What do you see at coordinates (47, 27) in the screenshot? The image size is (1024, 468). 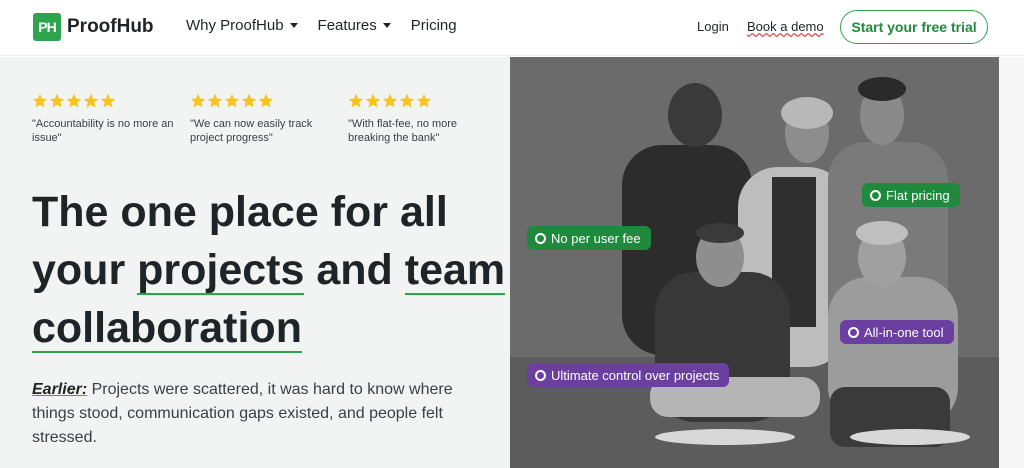 I see `logo-mark: PH` at bounding box center [47, 27].